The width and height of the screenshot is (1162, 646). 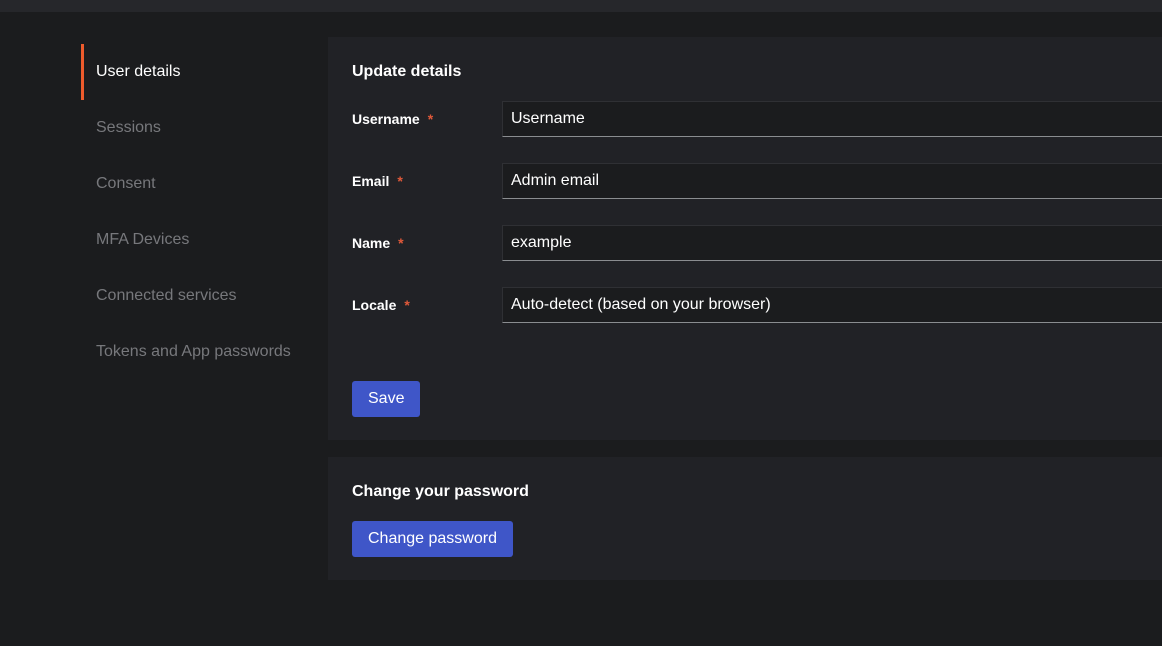 What do you see at coordinates (196, 296) in the screenshot?
I see `sidebar-item-connected-services: Connected services` at bounding box center [196, 296].